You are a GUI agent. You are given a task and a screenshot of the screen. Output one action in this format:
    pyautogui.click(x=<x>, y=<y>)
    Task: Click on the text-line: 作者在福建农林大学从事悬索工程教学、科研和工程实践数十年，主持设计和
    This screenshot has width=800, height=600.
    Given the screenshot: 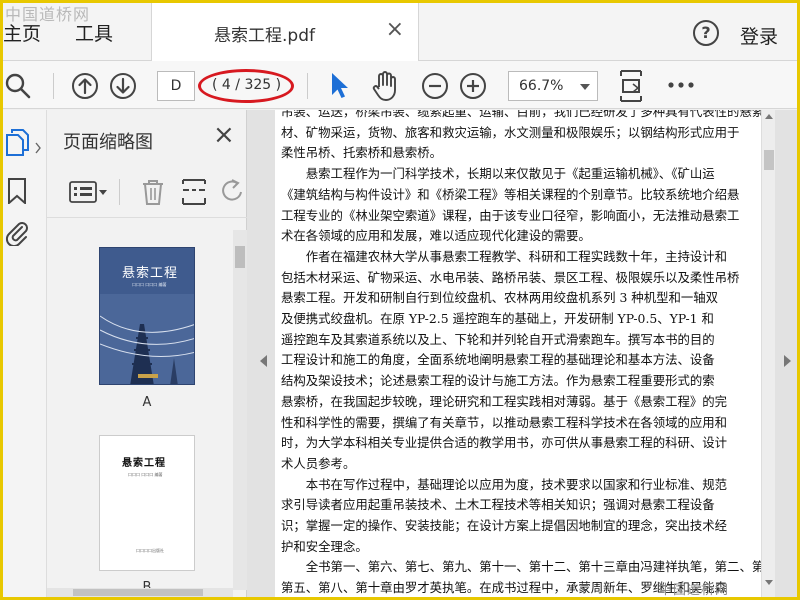 What is the action you would take?
    pyautogui.click(x=504, y=256)
    